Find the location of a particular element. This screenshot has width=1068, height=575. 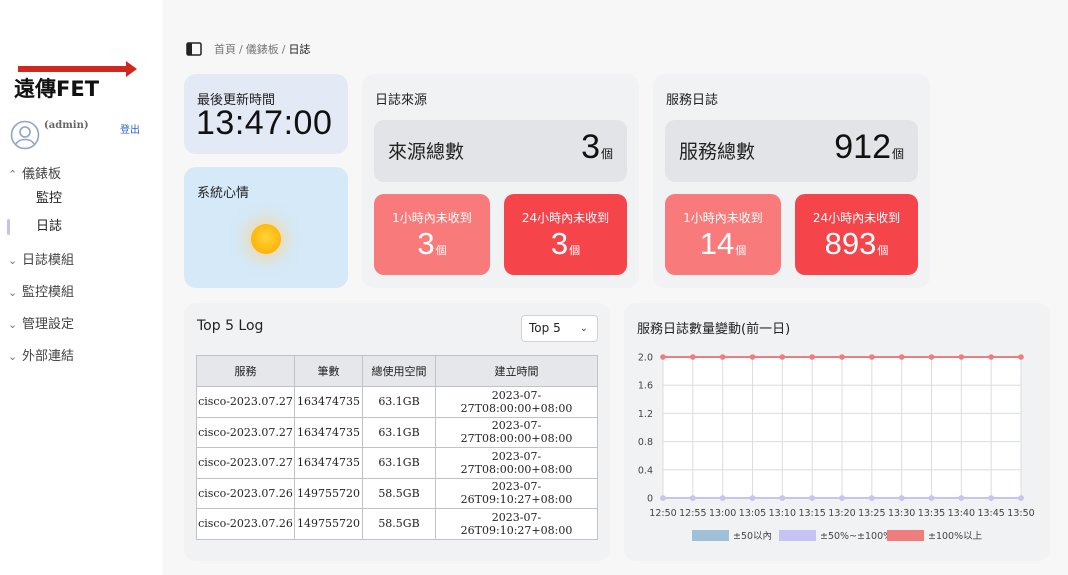

fet-logo: 遠傳FET is located at coordinates (76, 80).